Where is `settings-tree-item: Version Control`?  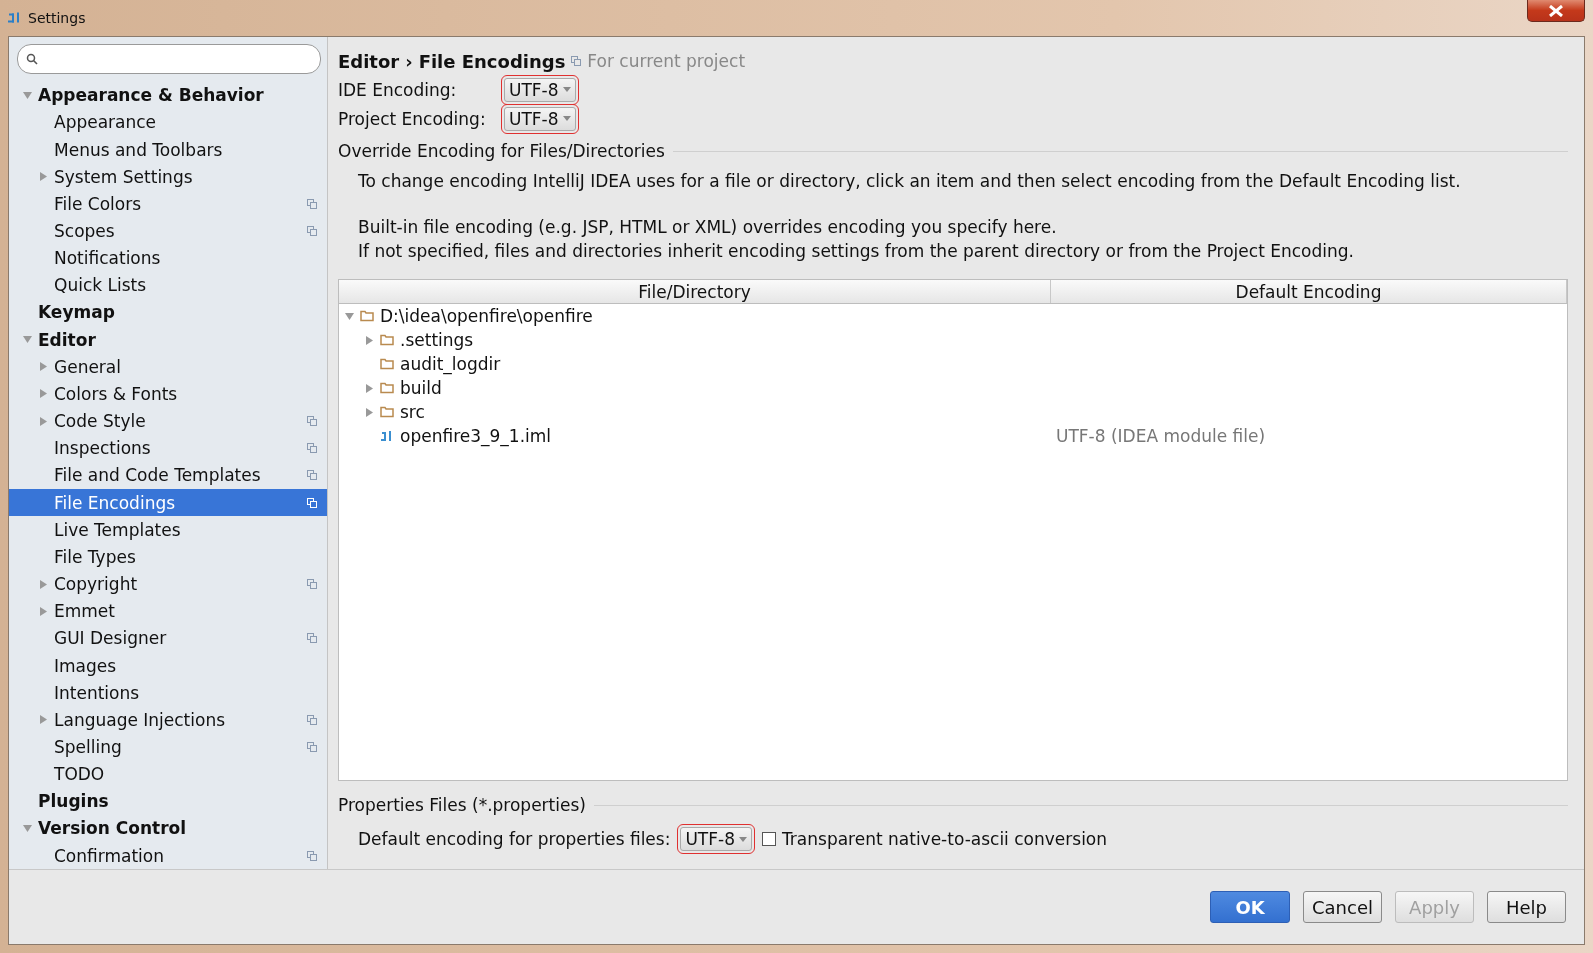 settings-tree-item: Version Control is located at coordinates (168, 828).